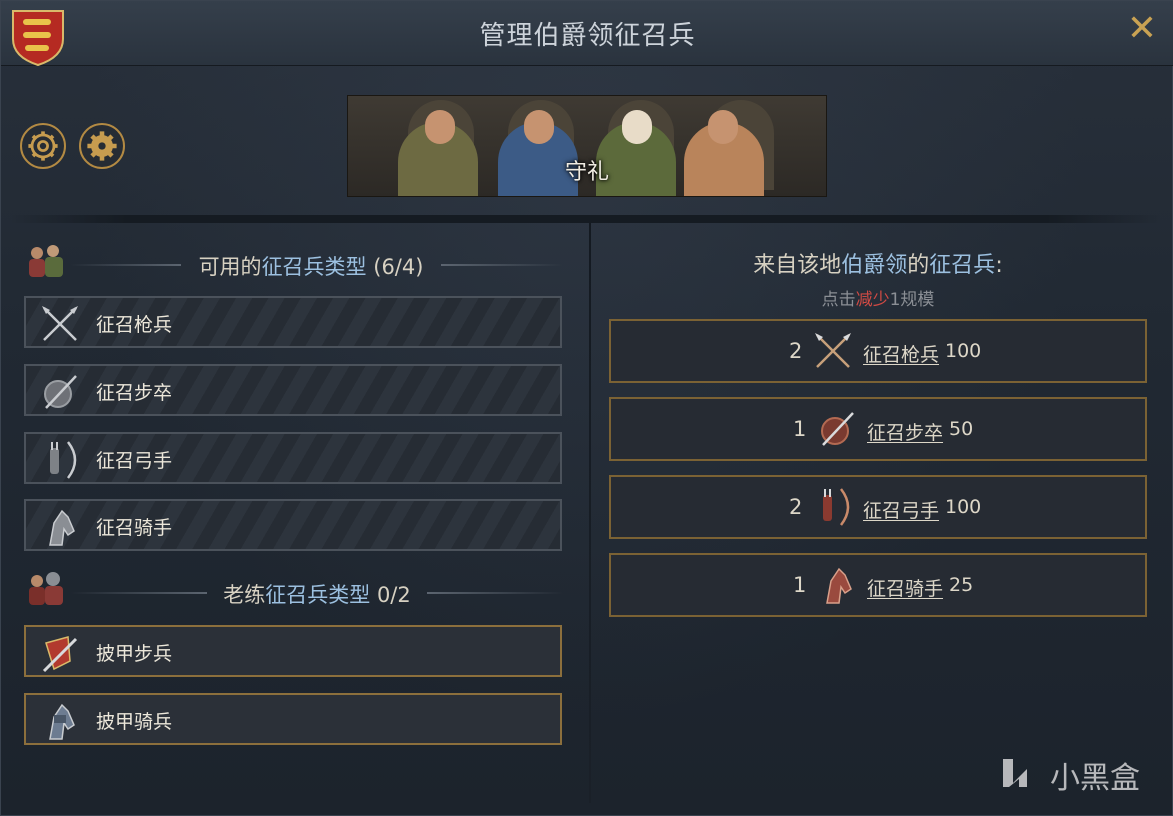 This screenshot has width=1173, height=816. What do you see at coordinates (393, 595) in the screenshot?
I see `veteran-count: 0/2` at bounding box center [393, 595].